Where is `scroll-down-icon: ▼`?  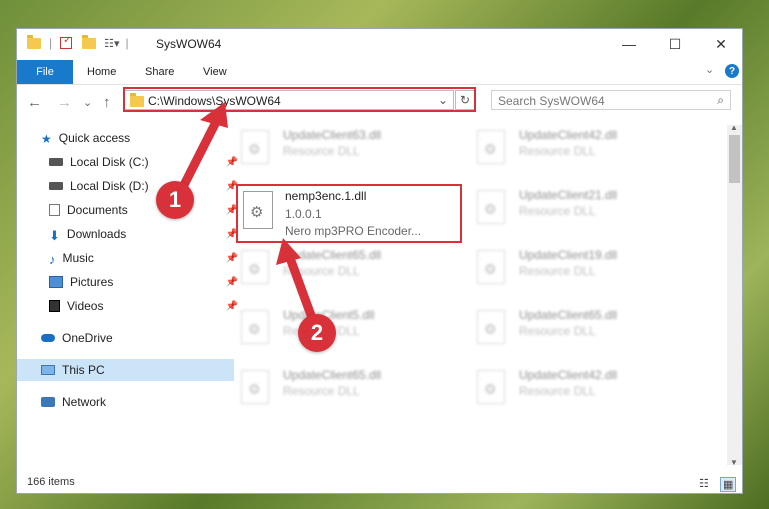 scroll-down-icon: ▼ is located at coordinates (734, 462).